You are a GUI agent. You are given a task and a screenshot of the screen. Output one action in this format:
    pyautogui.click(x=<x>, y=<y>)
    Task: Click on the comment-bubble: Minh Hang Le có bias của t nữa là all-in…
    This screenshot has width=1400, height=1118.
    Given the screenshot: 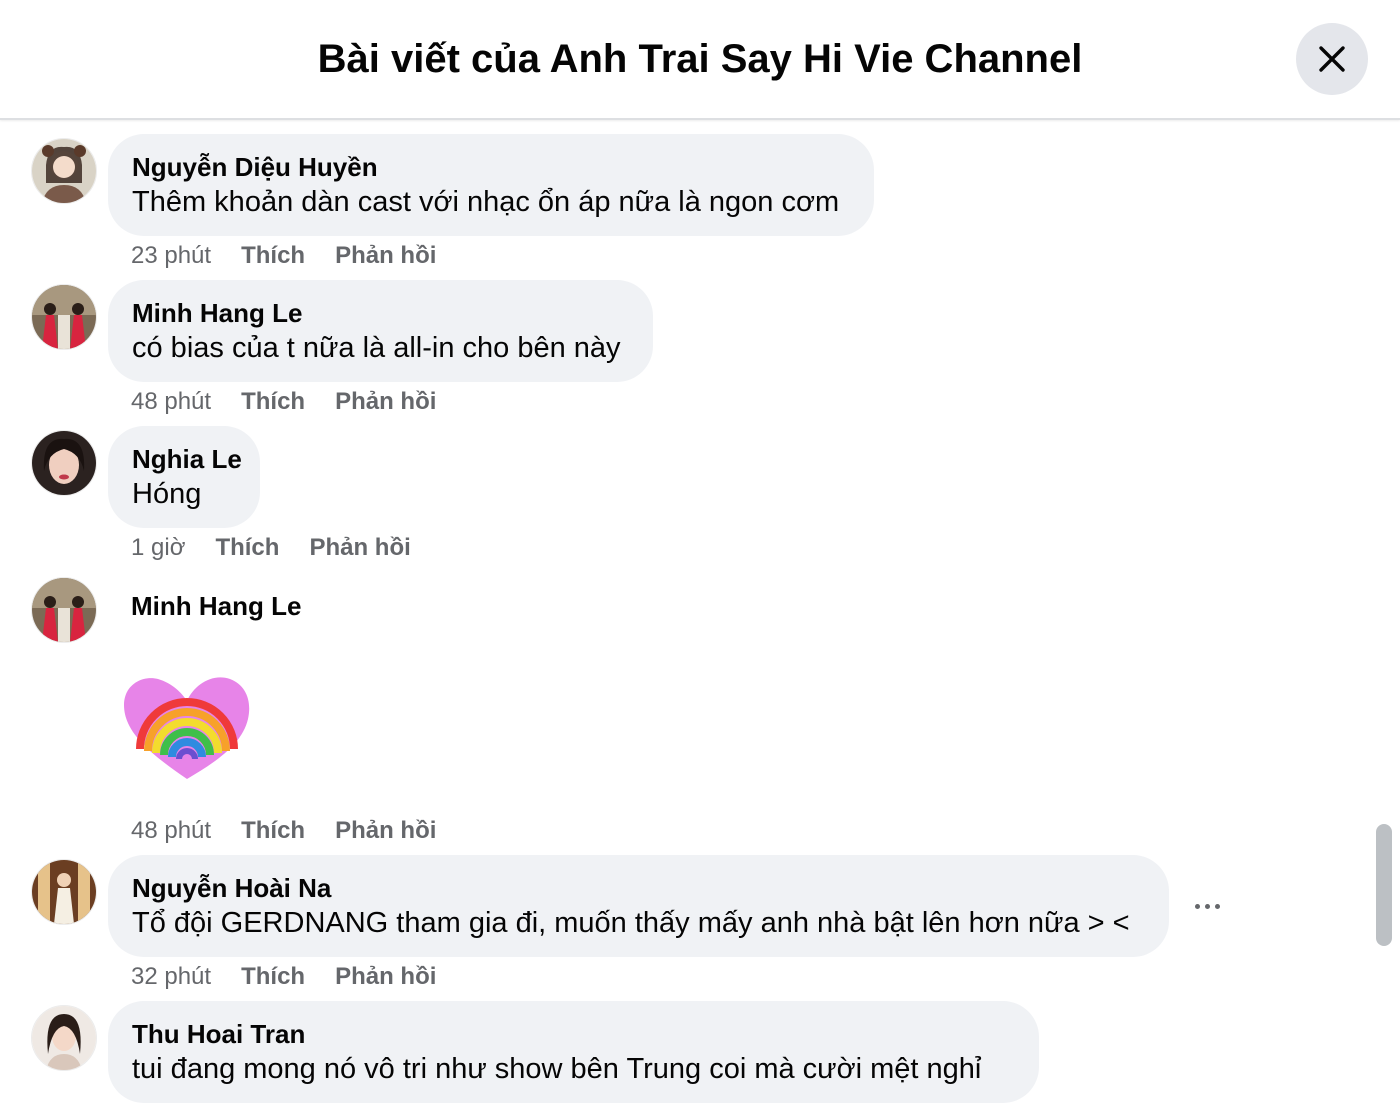 What is the action you would take?
    pyautogui.click(x=380, y=331)
    